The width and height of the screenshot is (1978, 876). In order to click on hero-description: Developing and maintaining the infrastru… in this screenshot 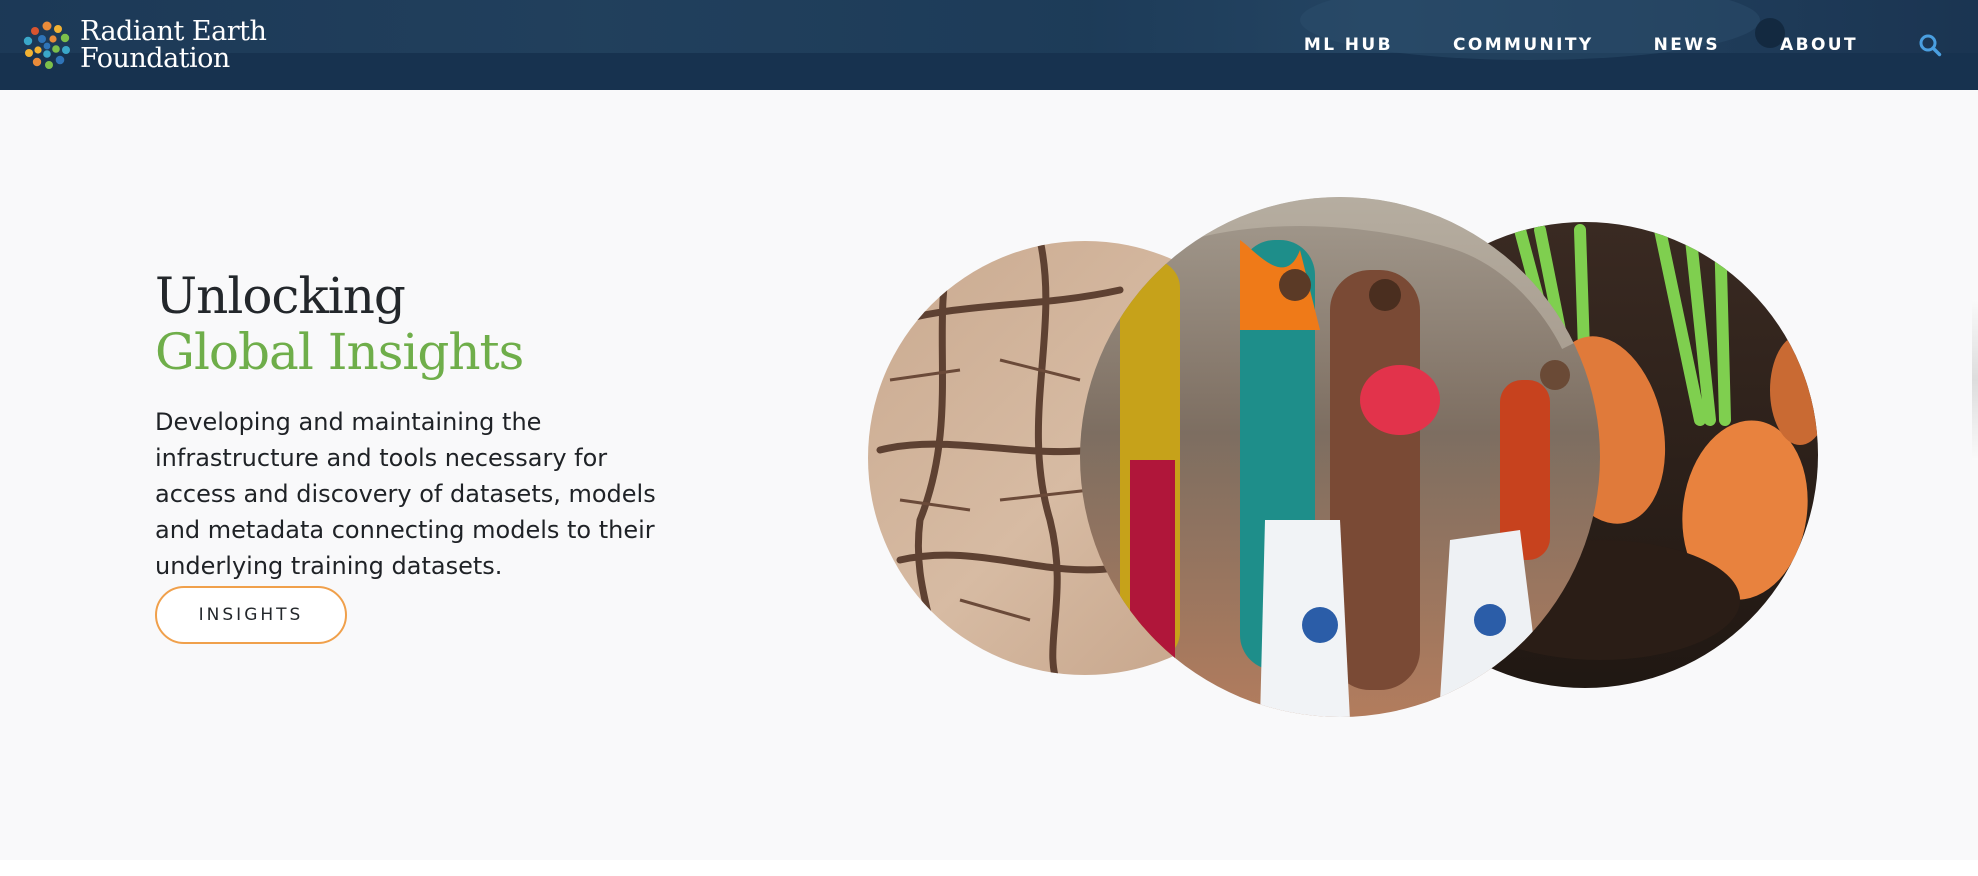, I will do `click(405, 494)`.